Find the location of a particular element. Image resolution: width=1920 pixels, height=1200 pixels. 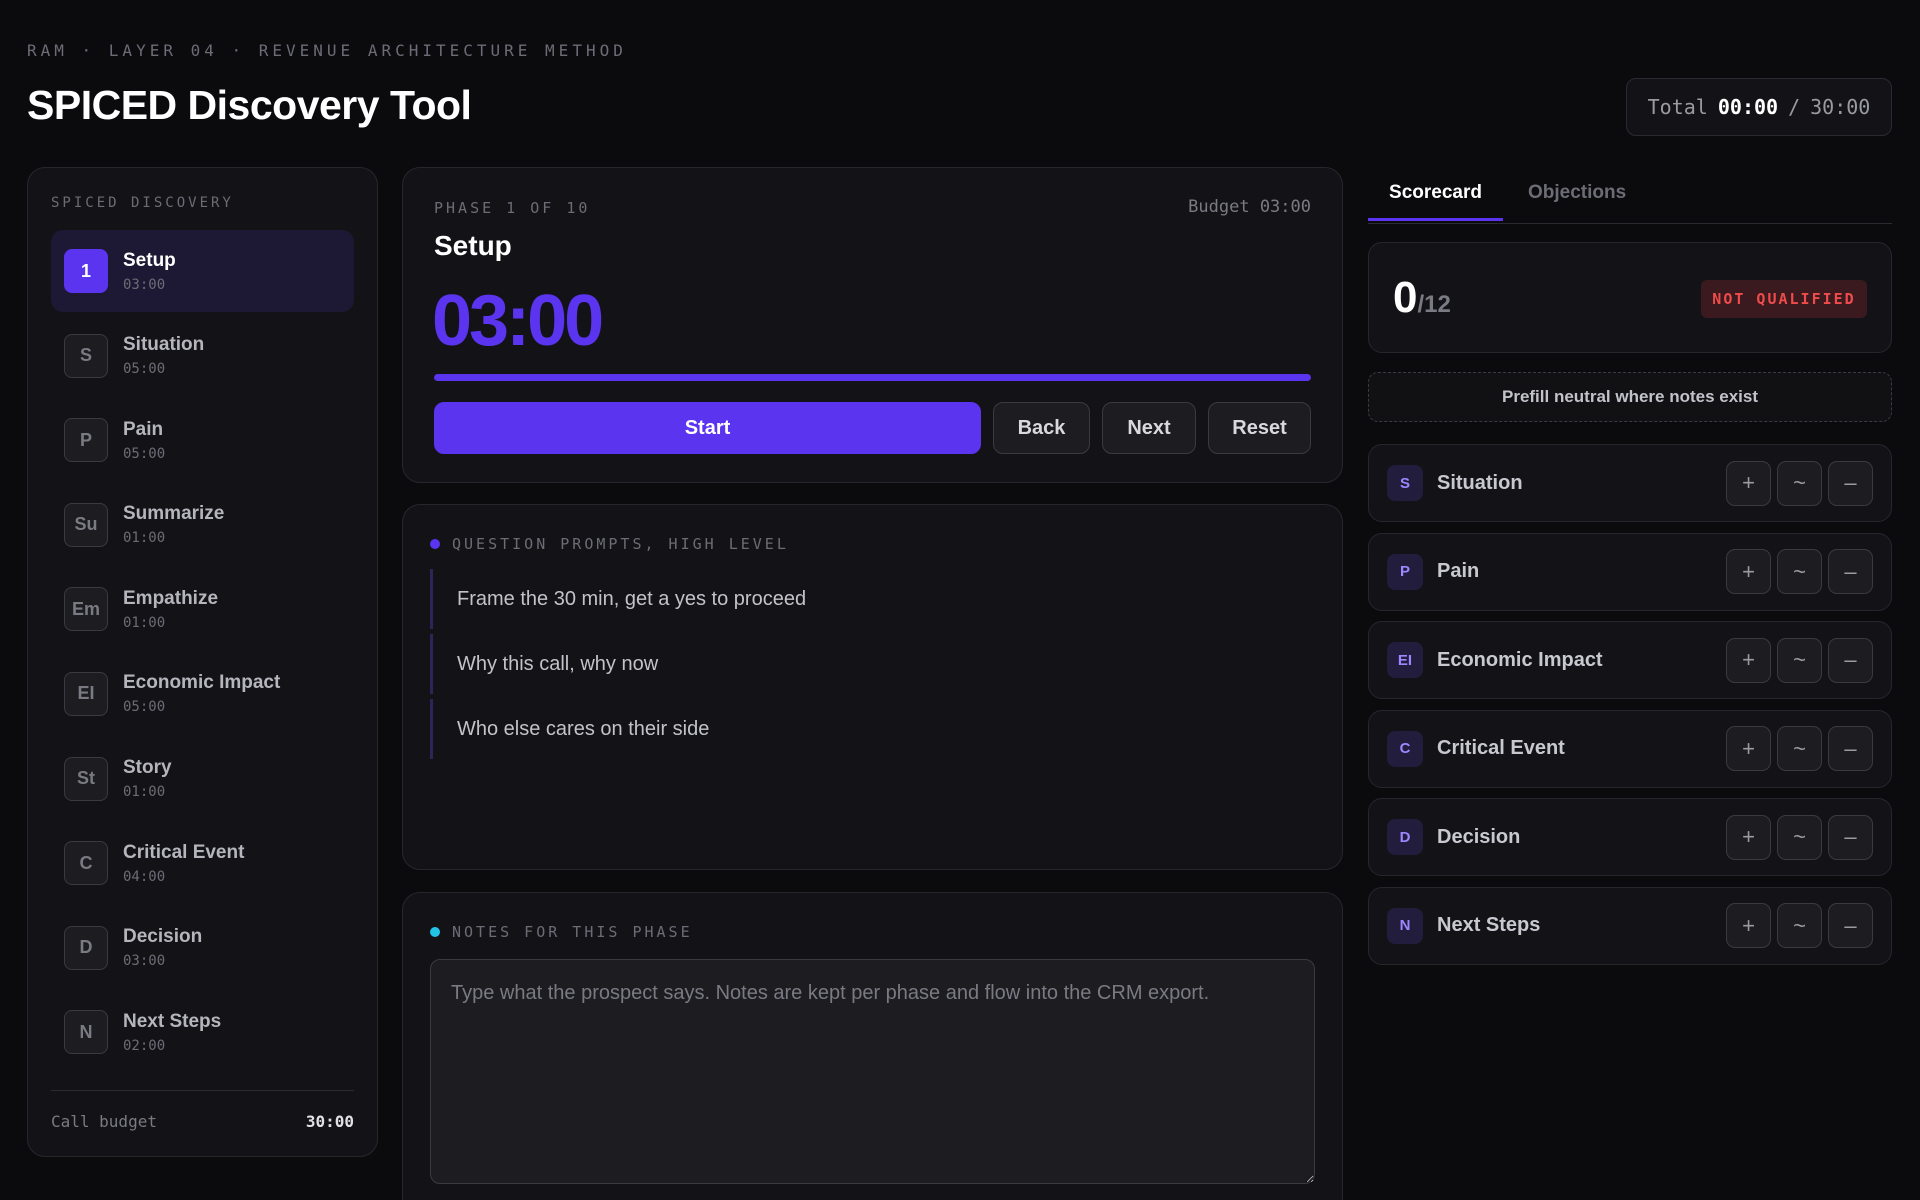

score-value: 0 is located at coordinates (1405, 297).